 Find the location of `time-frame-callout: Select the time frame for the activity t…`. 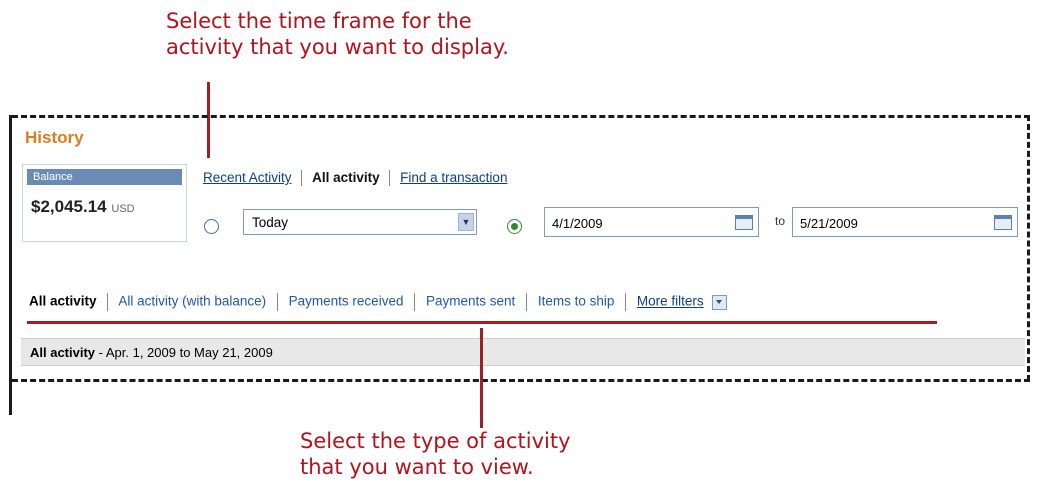

time-frame-callout: Select the time frame for the activity t… is located at coordinates (337, 34).